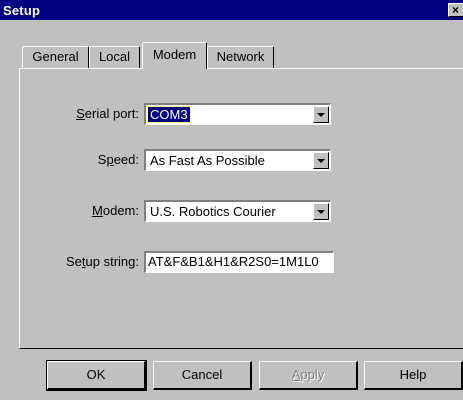 The height and width of the screenshot is (400, 463). I want to click on tab-local: Local, so click(114, 57).